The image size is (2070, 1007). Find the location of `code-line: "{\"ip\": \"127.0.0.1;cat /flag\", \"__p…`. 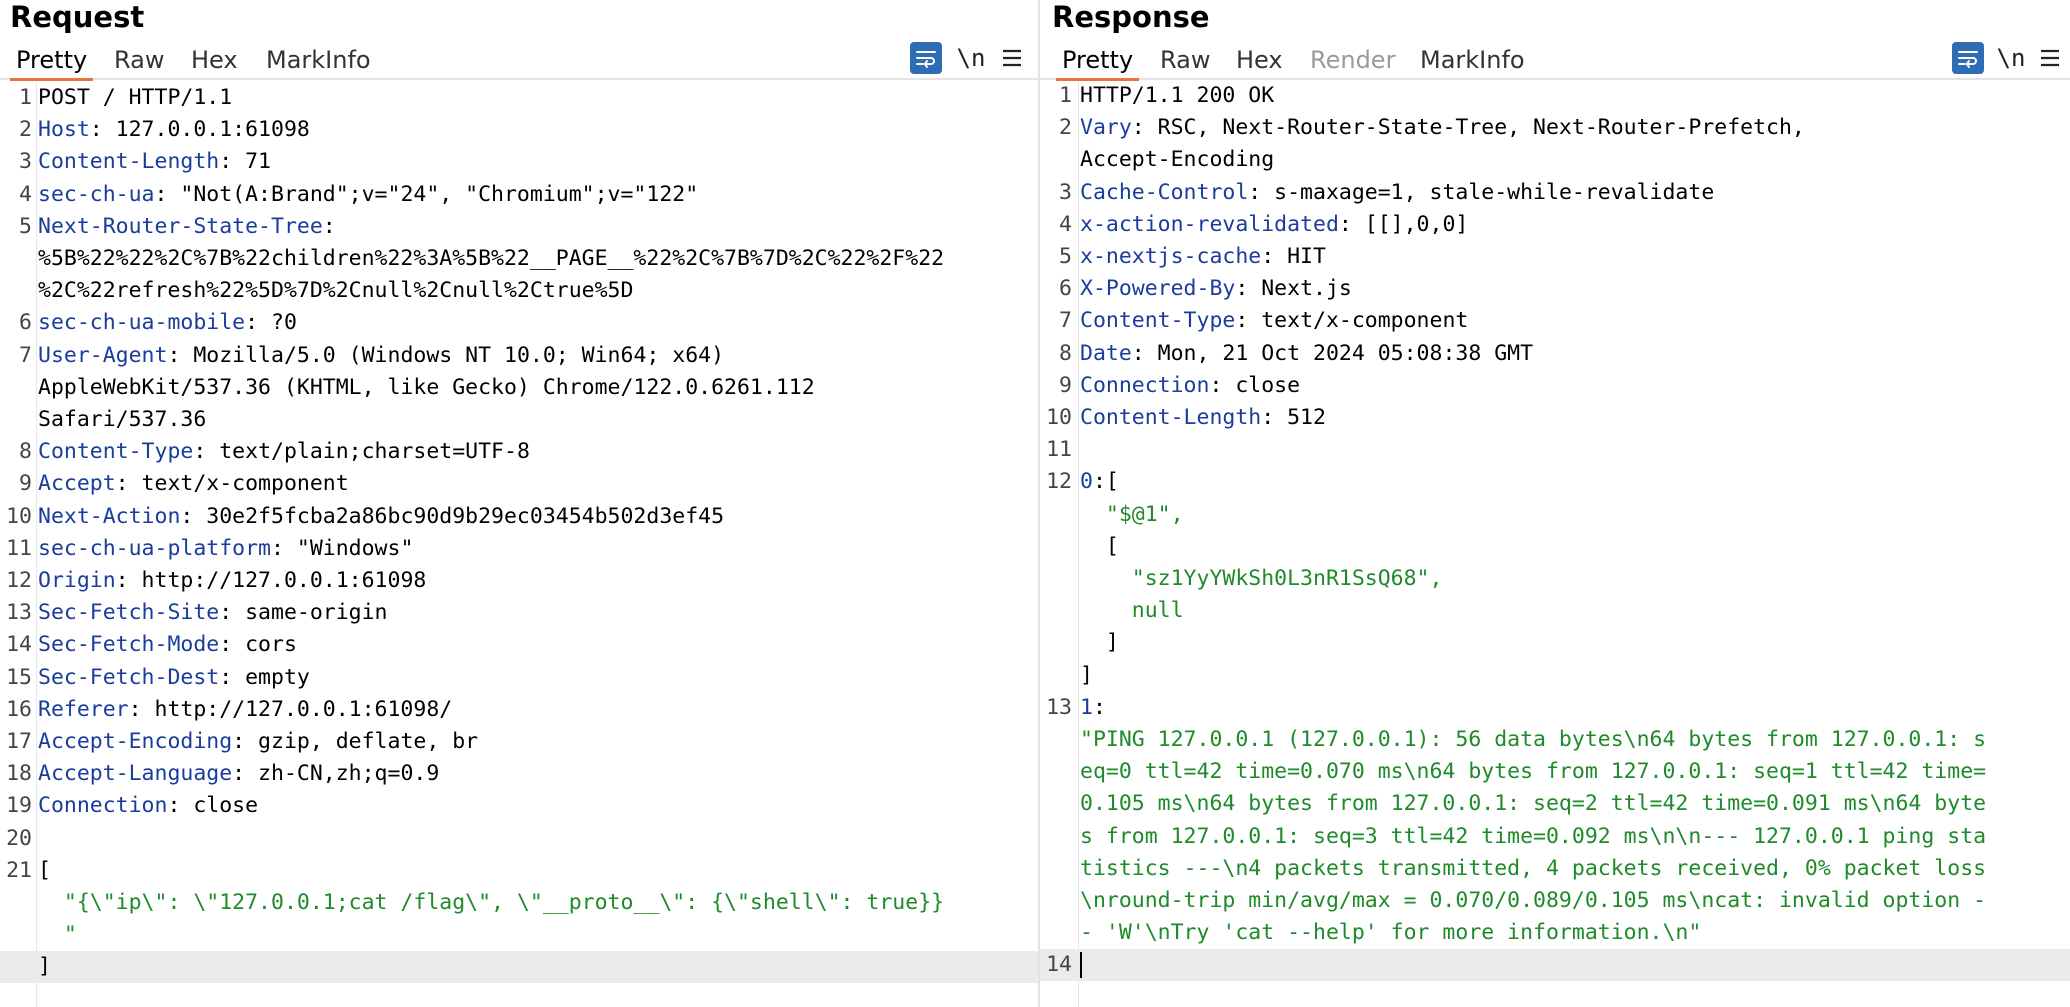

code-line: "{\"ip\": \"127.0.0.1;cat /flag\", \"__p… is located at coordinates (519, 903).